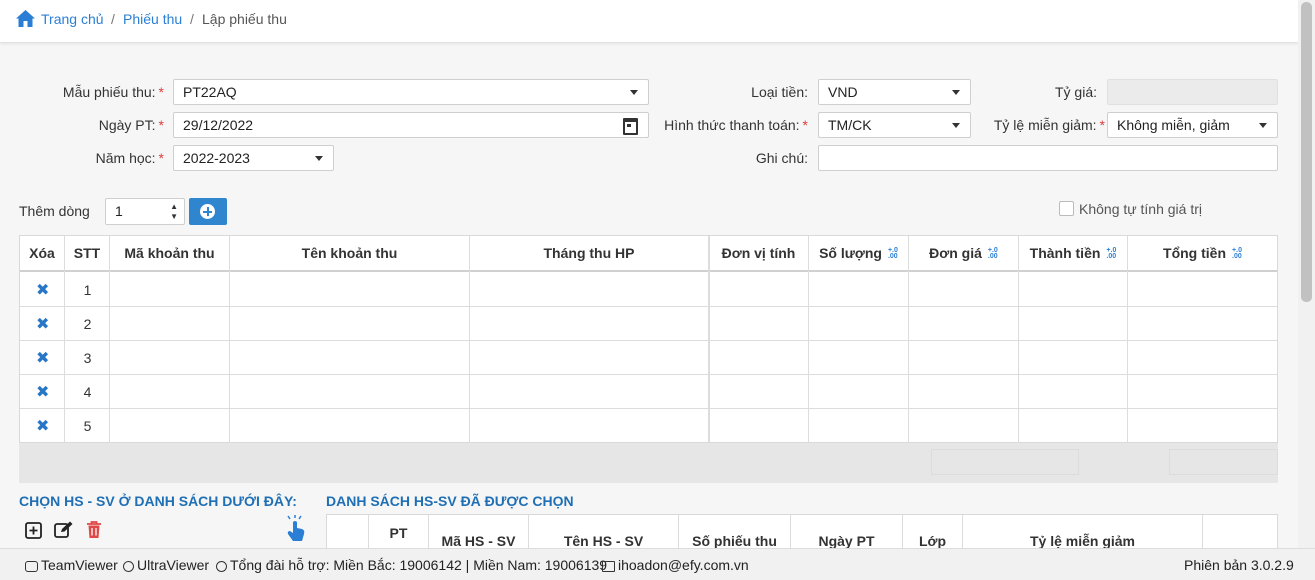  Describe the element at coordinates (1073, 253) in the screenshot. I see `col-header-thanh-tien: Thành tiền +.0.00` at that location.